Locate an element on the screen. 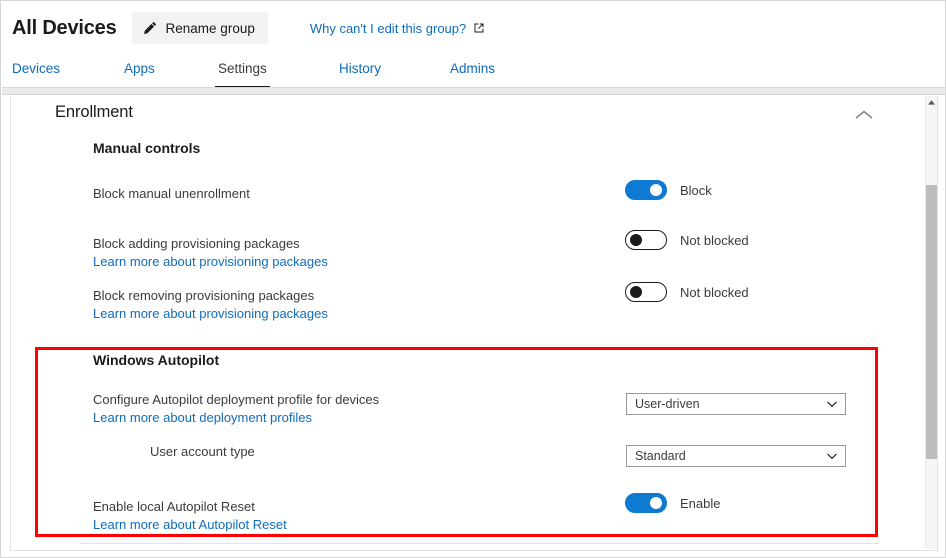 The height and width of the screenshot is (558, 946). setting-label-enable-local-autopilot-reset: Enable local Autopilot Reset is located at coordinates (174, 506).